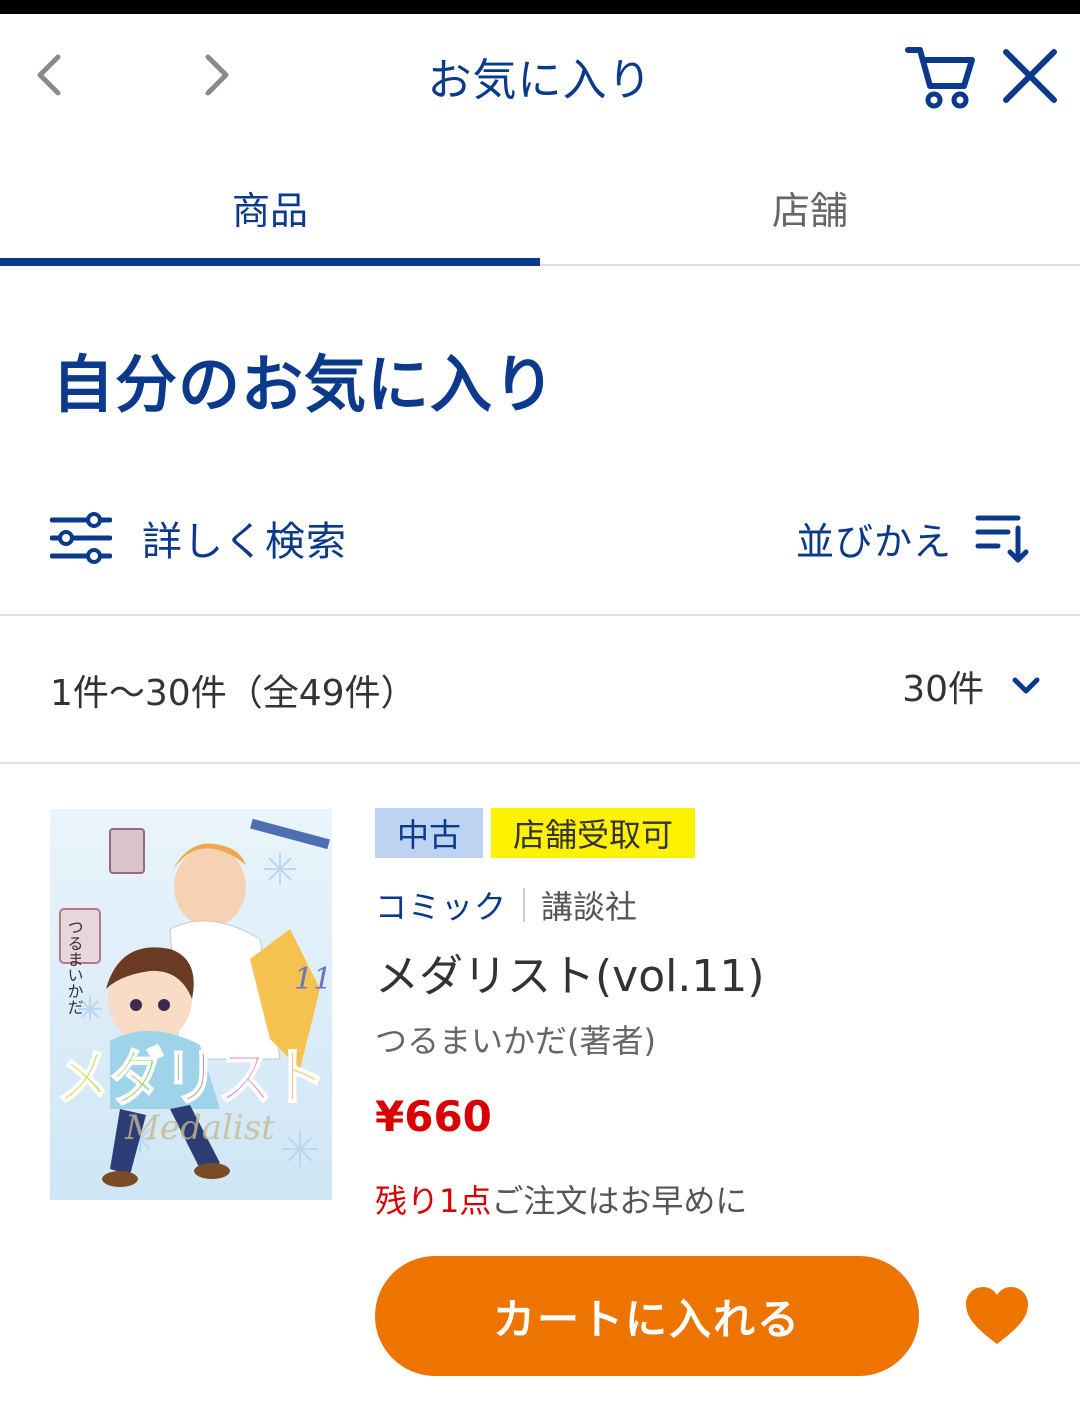  Describe the element at coordinates (74, 967) in the screenshot. I see `cover-author-text: つるまいかだ` at that location.